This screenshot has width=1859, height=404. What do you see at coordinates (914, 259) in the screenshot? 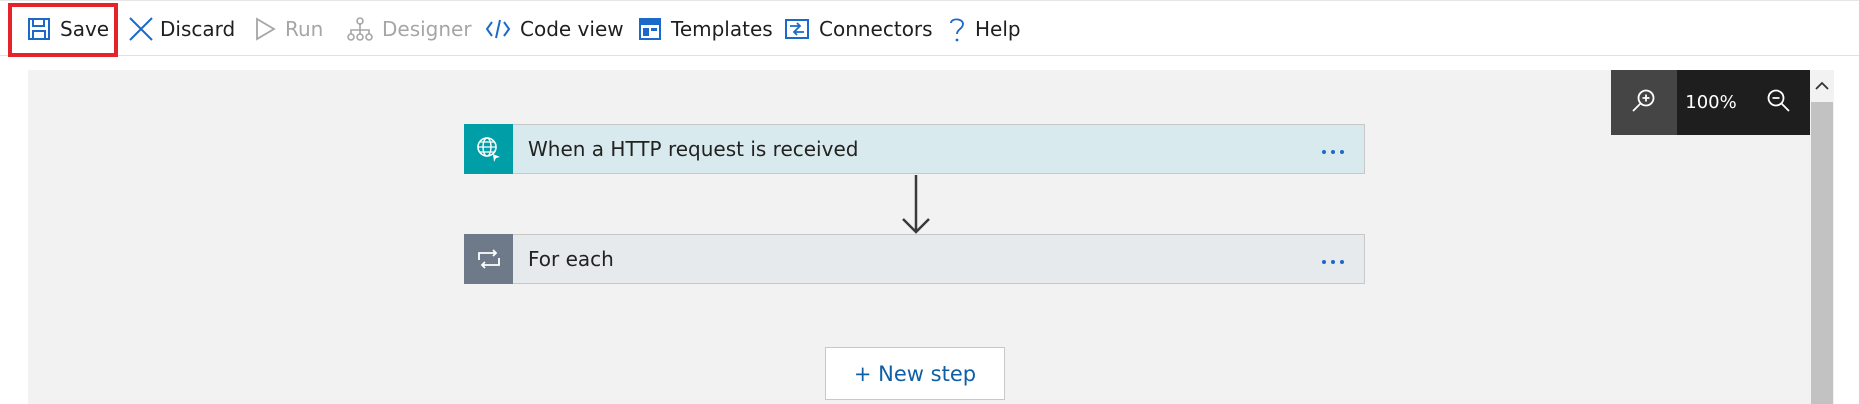
I see `action-card-for-each: For each` at bounding box center [914, 259].